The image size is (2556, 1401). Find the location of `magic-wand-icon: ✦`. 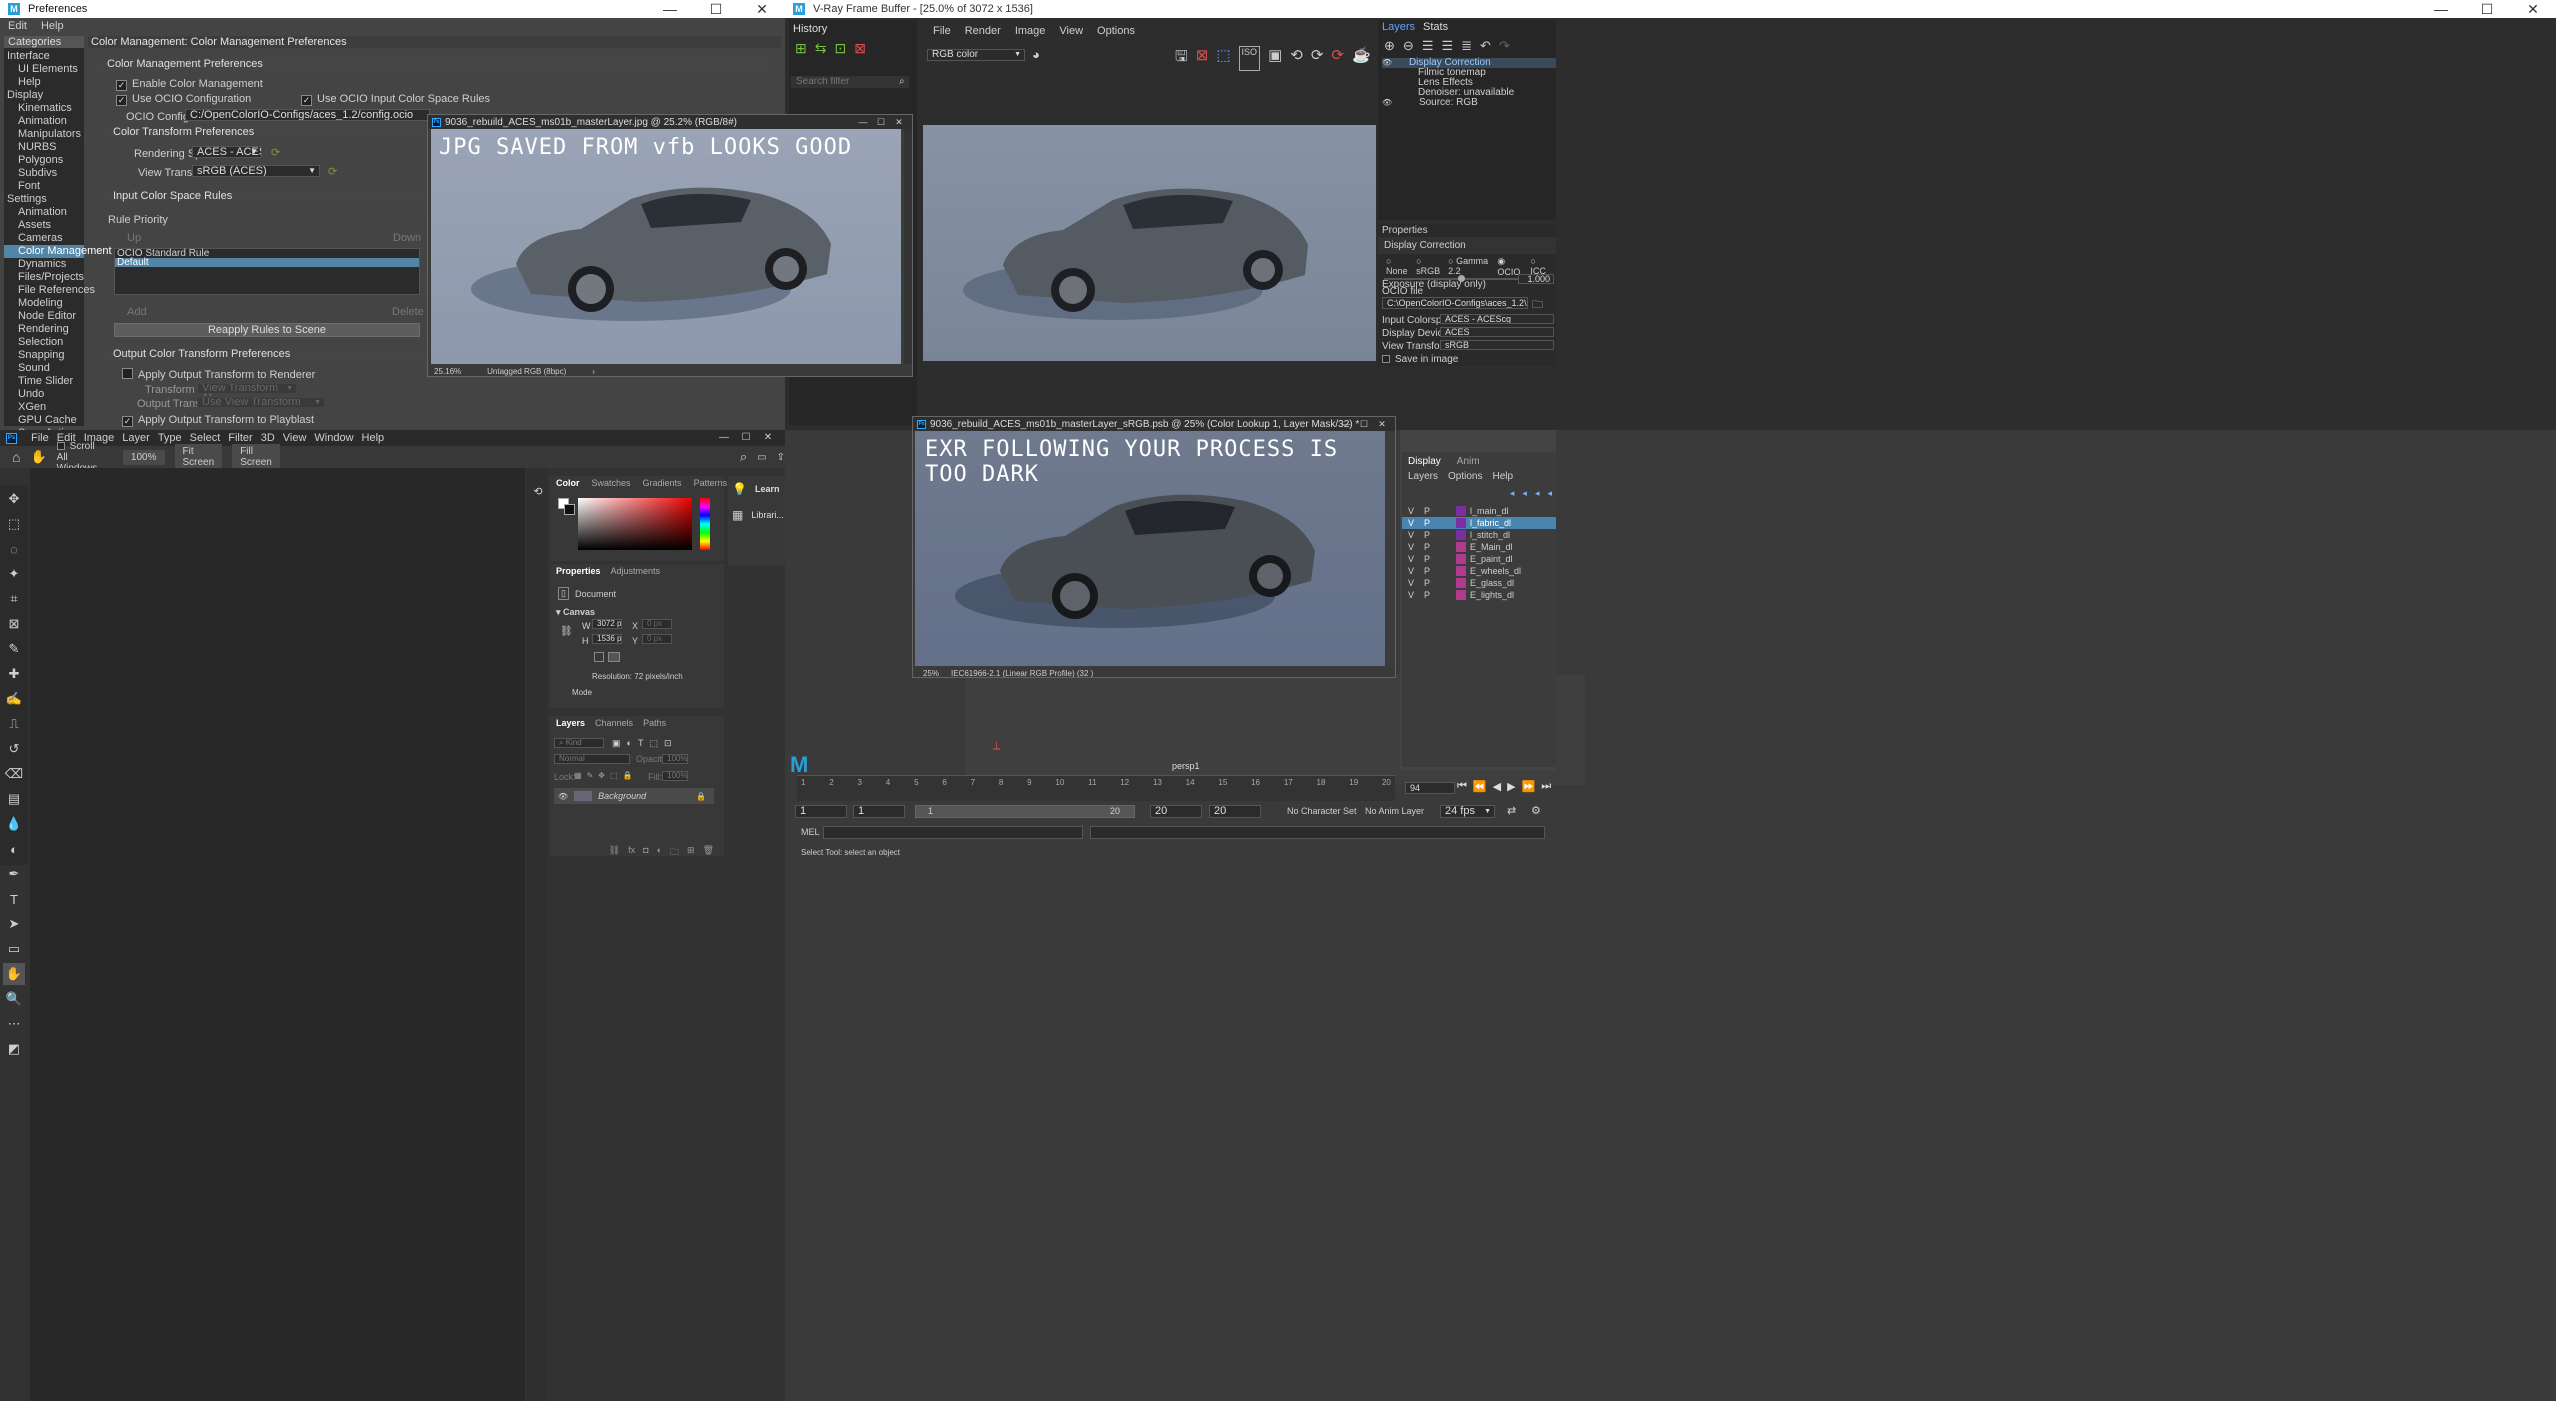

magic-wand-icon: ✦ is located at coordinates (14, 574).